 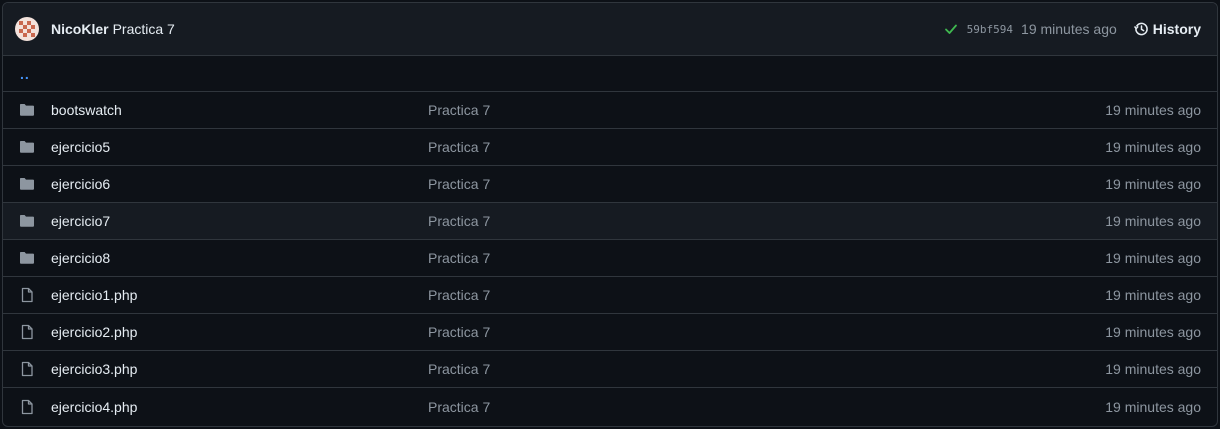 I want to click on file-row: bootswatch Practica 7 19 minutes ago, so click(x=610, y=110).